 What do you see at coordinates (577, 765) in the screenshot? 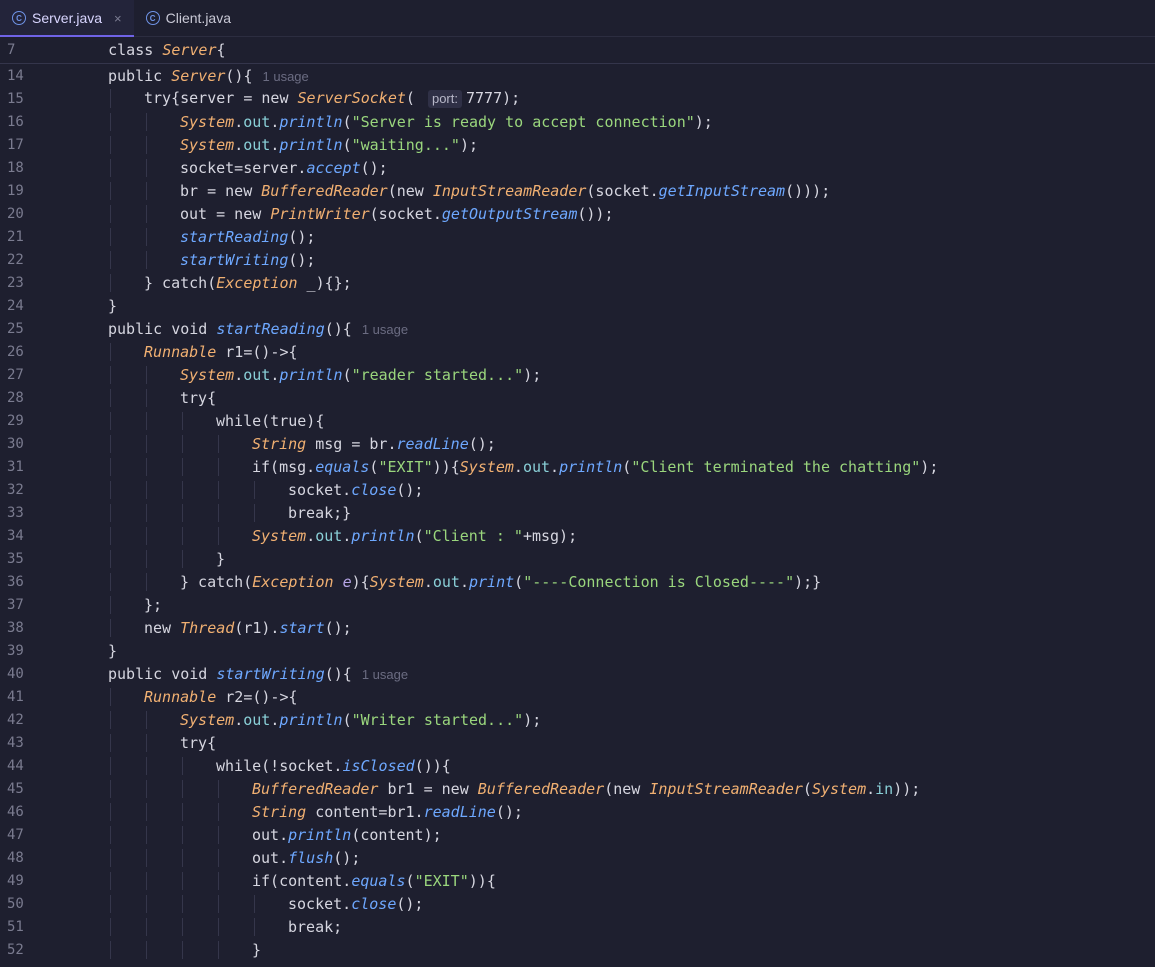
I see `code-line: 44 while(!socket.isClosed()){` at bounding box center [577, 765].